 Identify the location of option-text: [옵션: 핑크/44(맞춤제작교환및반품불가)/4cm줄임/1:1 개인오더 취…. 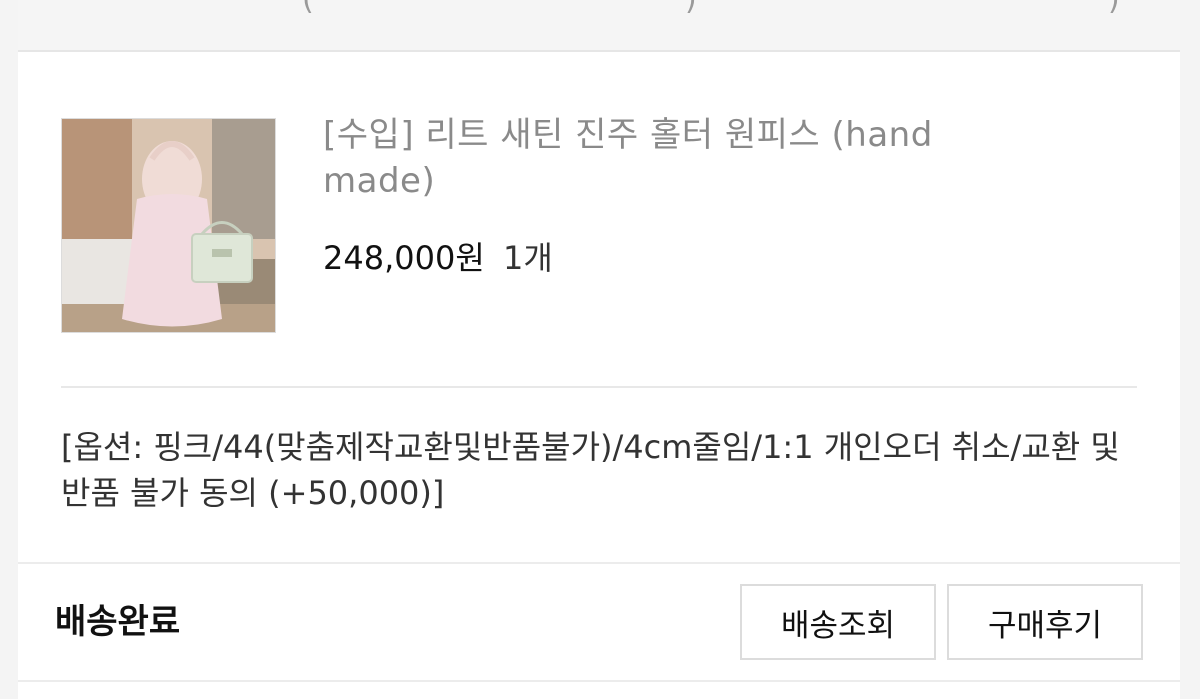
(590, 470).